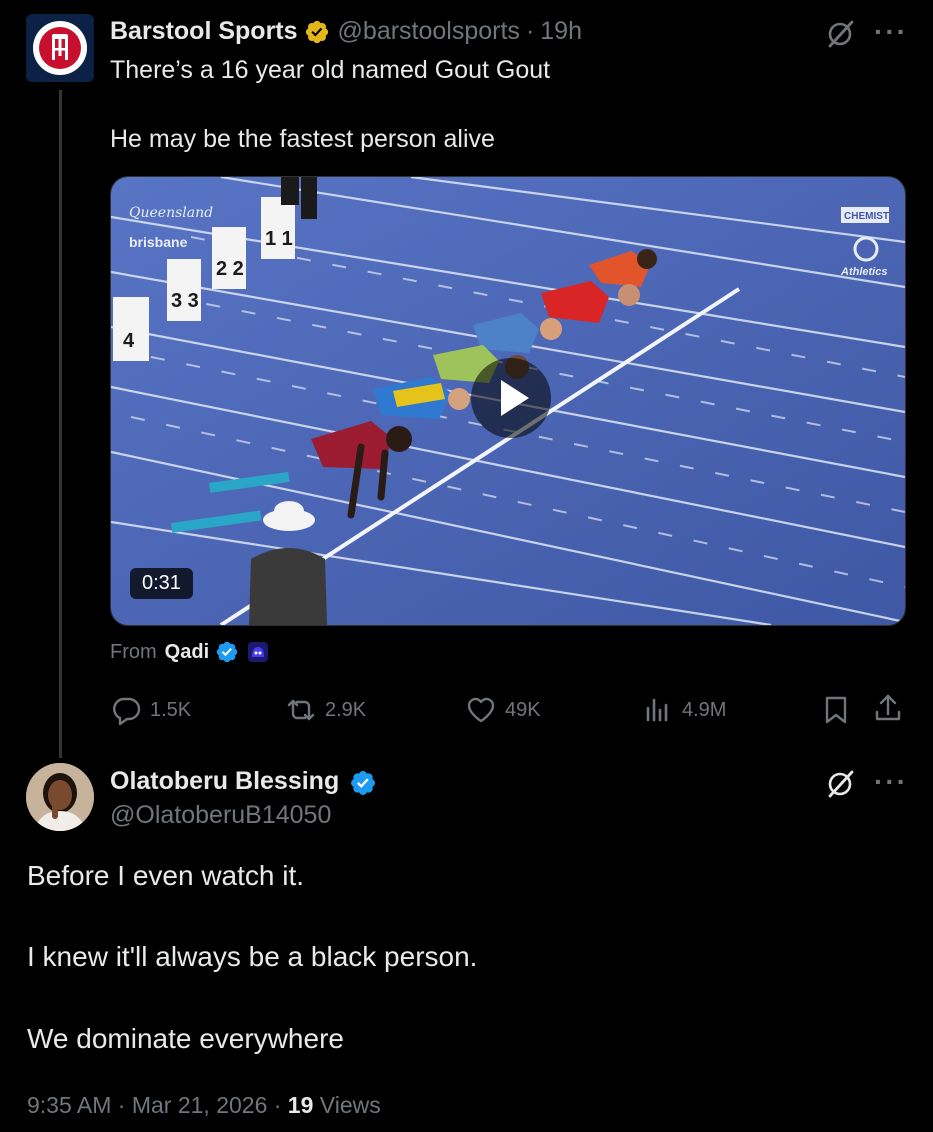 Image resolution: width=933 pixels, height=1132 pixels. What do you see at coordinates (258, 652) in the screenshot?
I see `ghost-emoji-icon` at bounding box center [258, 652].